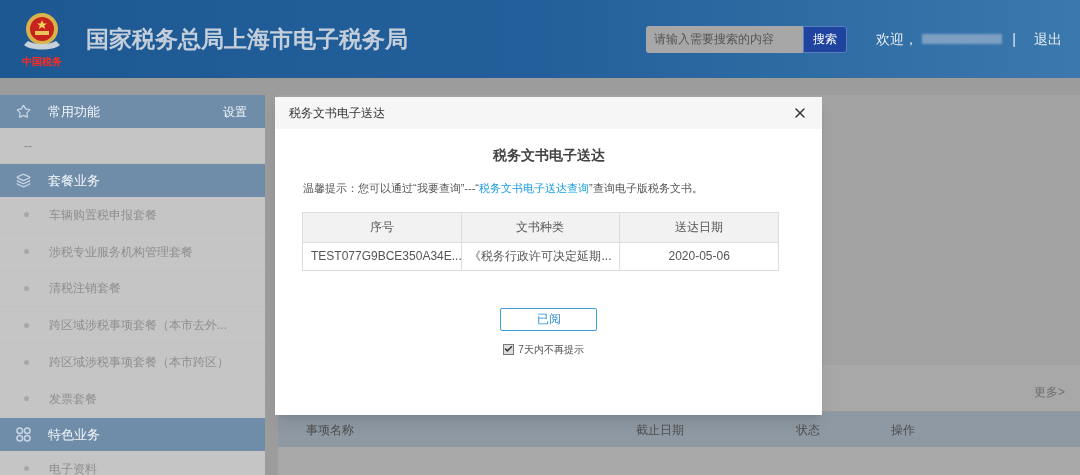  Describe the element at coordinates (382, 227) in the screenshot. I see `column-header: 序号` at that location.